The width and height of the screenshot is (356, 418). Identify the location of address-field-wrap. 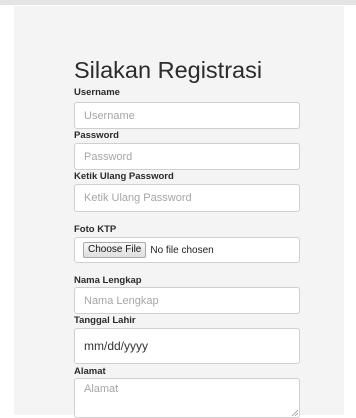
(187, 398).